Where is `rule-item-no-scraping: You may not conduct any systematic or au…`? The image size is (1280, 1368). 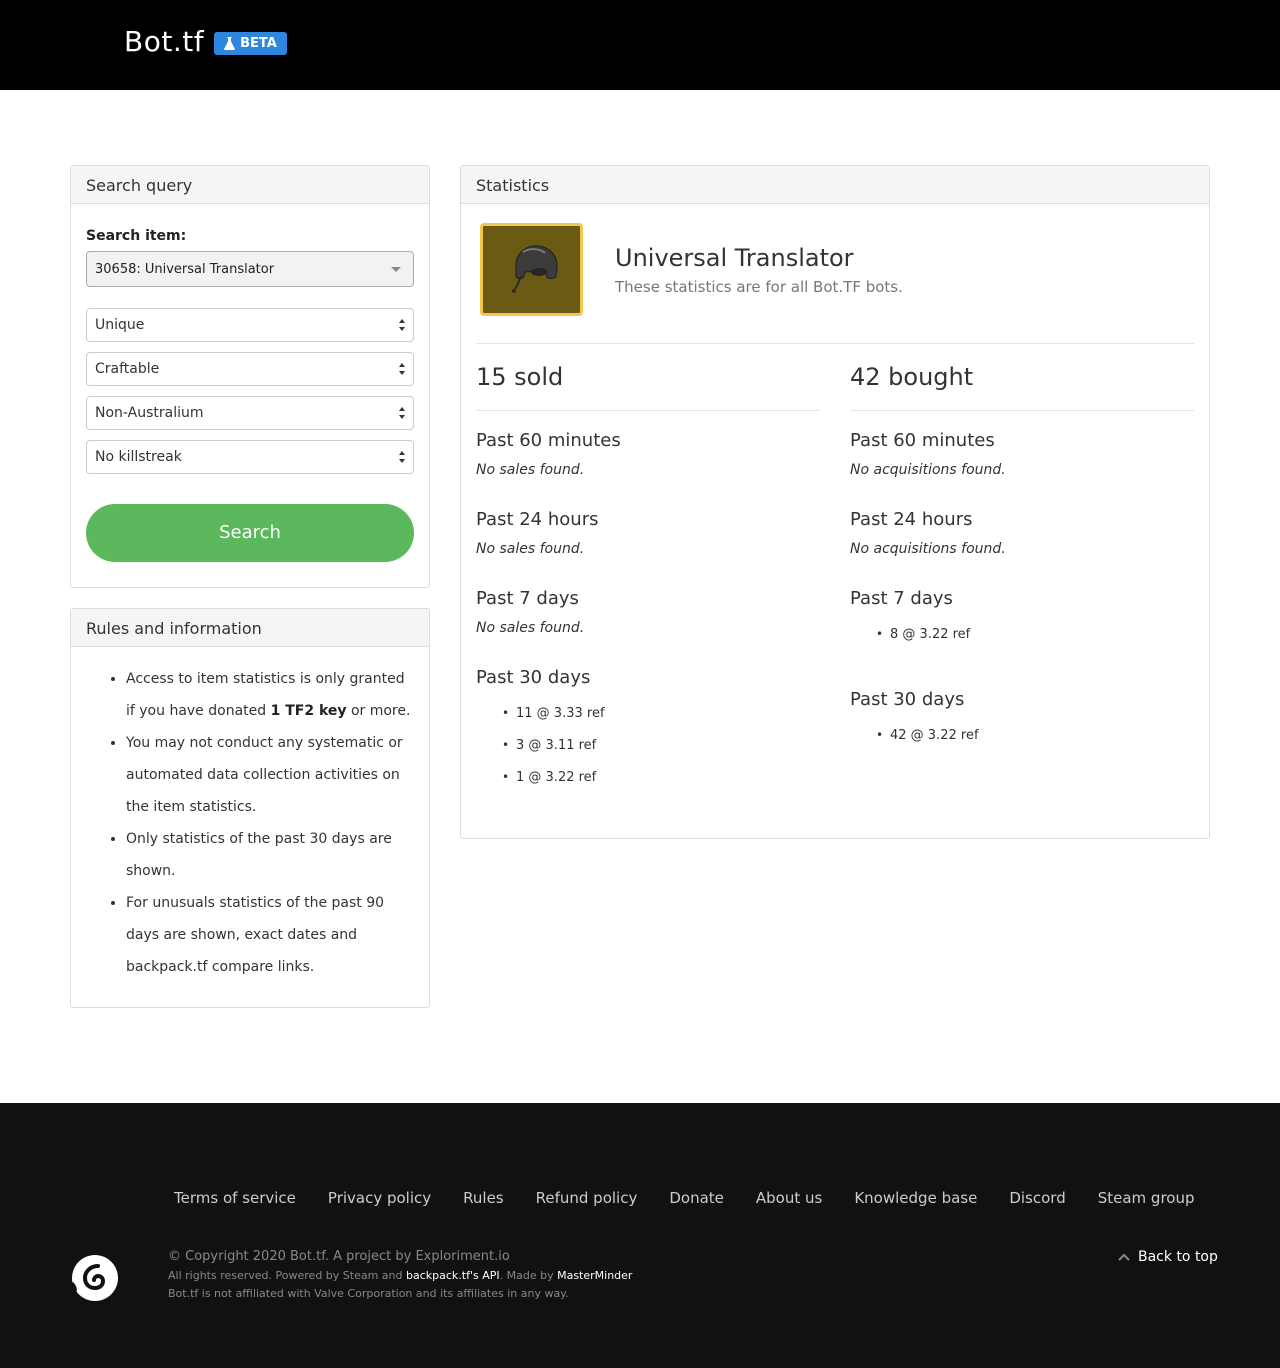 rule-item-no-scraping: You may not conduct any systematic or au… is located at coordinates (271, 775).